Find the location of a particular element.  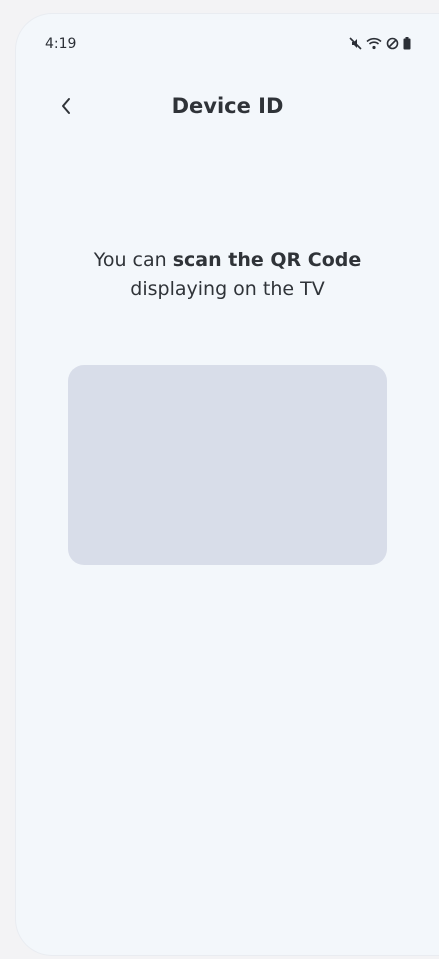

mute-icon is located at coordinates (355, 43).